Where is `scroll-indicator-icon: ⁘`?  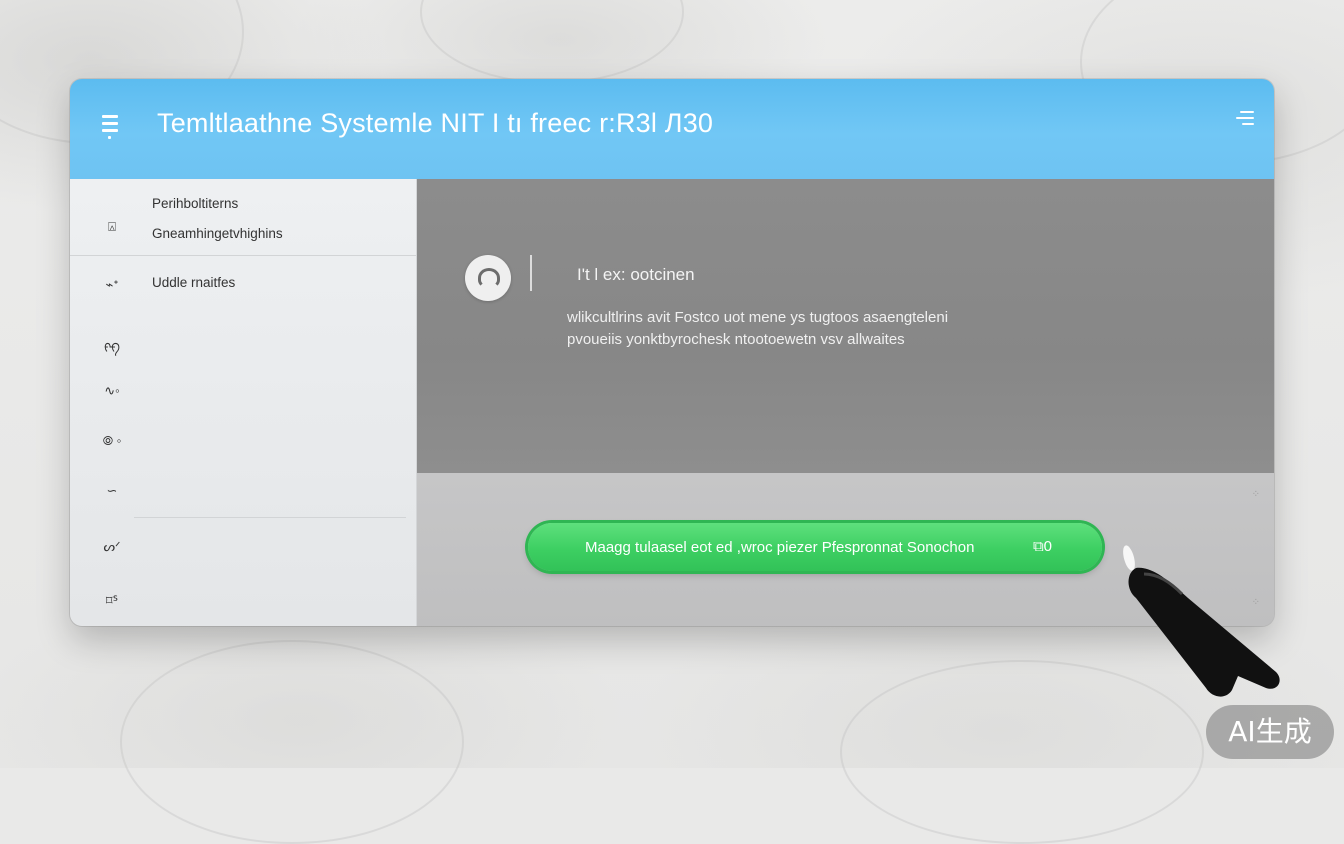 scroll-indicator-icon: ⁘ is located at coordinates (1255, 494).